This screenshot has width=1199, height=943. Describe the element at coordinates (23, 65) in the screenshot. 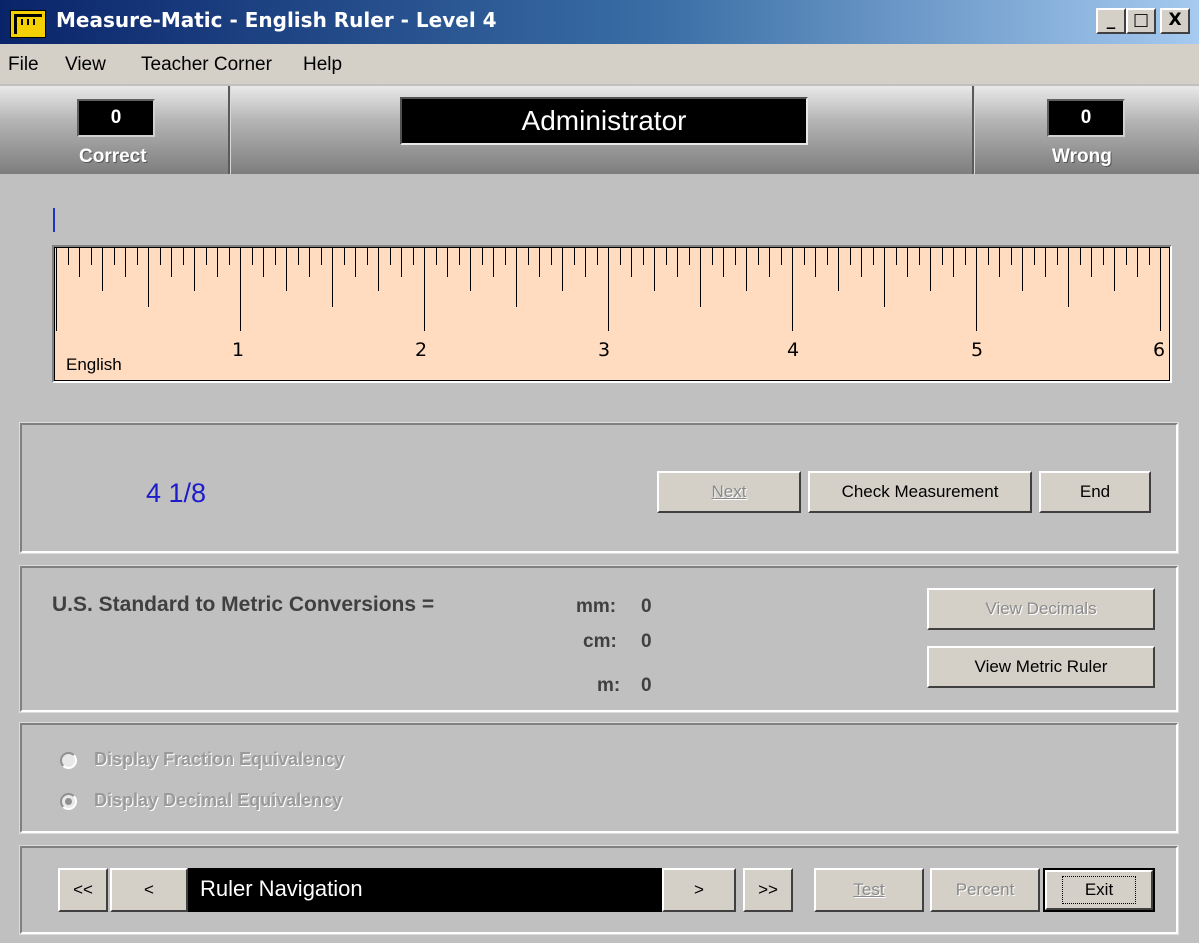

I see `menu-file: File` at that location.